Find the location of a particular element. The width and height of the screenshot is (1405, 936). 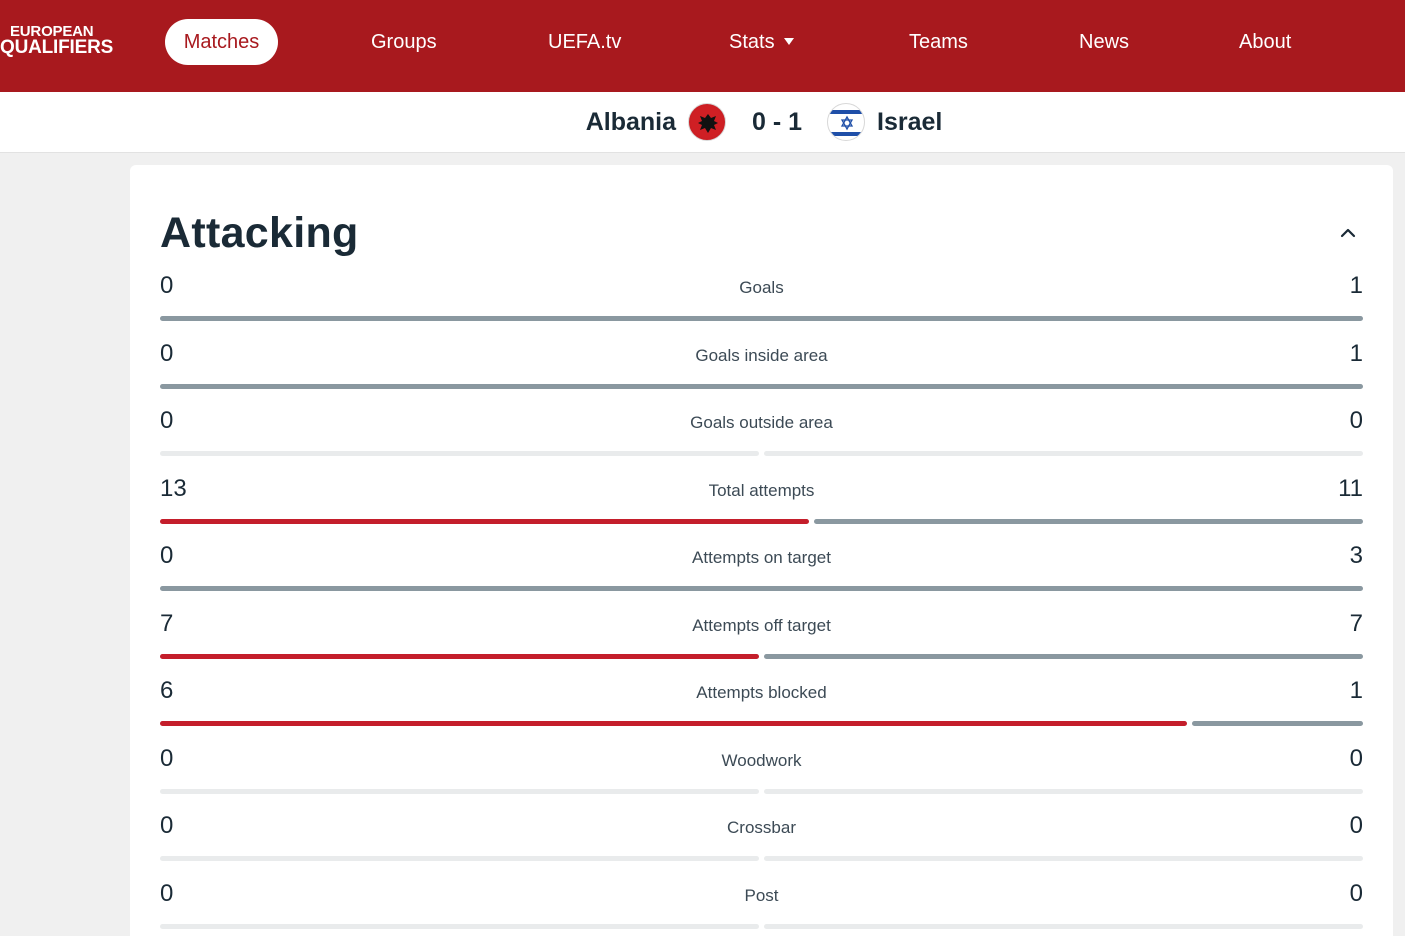

nav-item-news: News is located at coordinates (1104, 42).